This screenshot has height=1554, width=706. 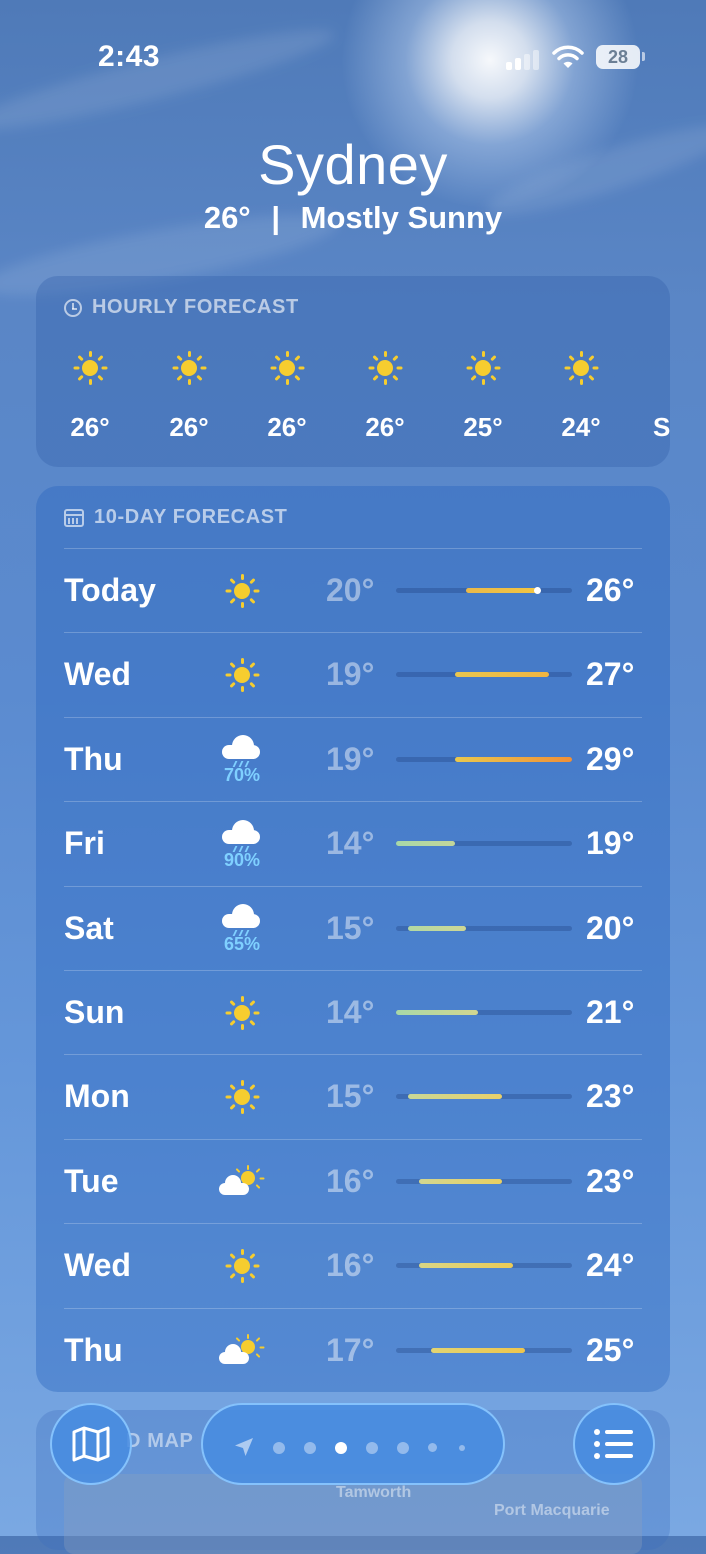 What do you see at coordinates (610, 927) in the screenshot?
I see `high-temp: 20°` at bounding box center [610, 927].